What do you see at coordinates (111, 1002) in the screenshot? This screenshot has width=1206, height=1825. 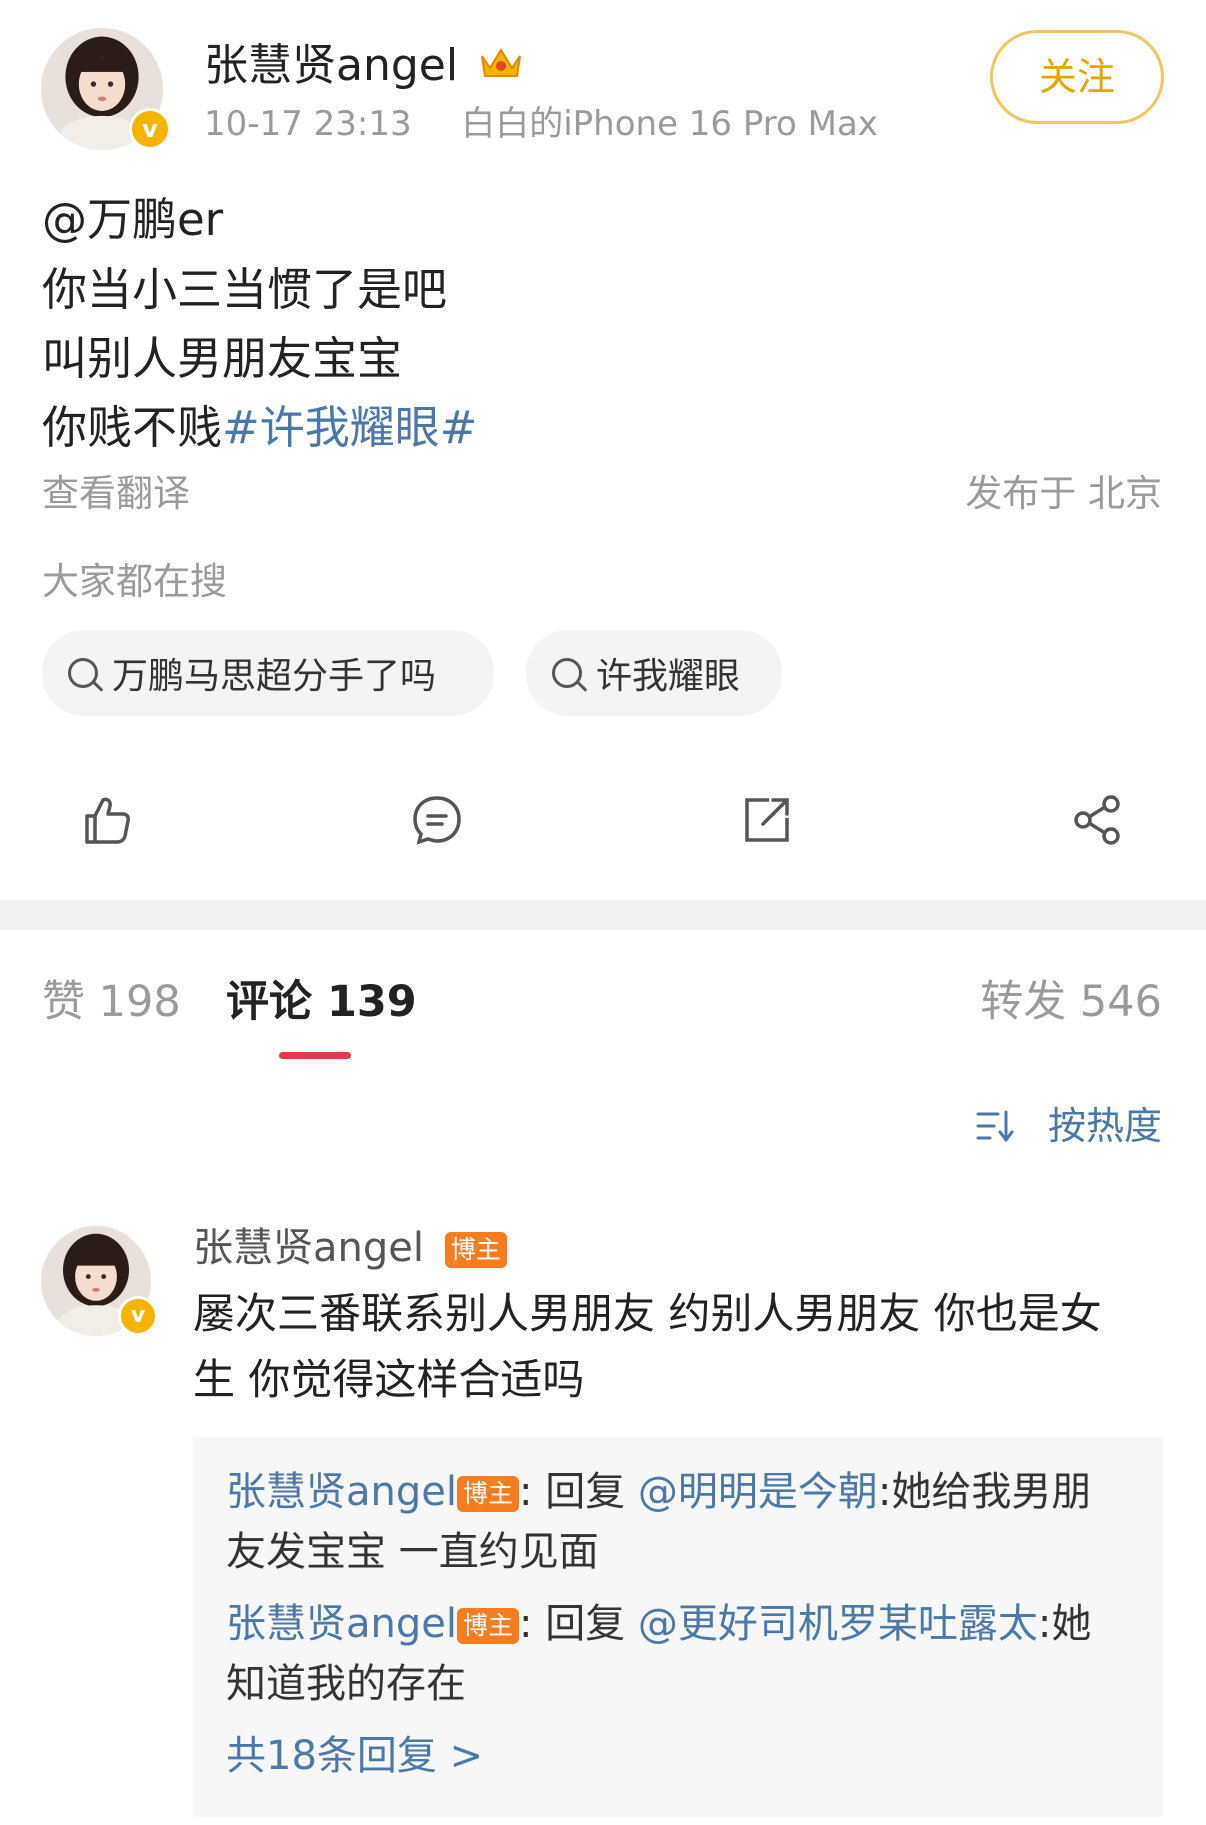 I see `tab-likes: 赞 198` at bounding box center [111, 1002].